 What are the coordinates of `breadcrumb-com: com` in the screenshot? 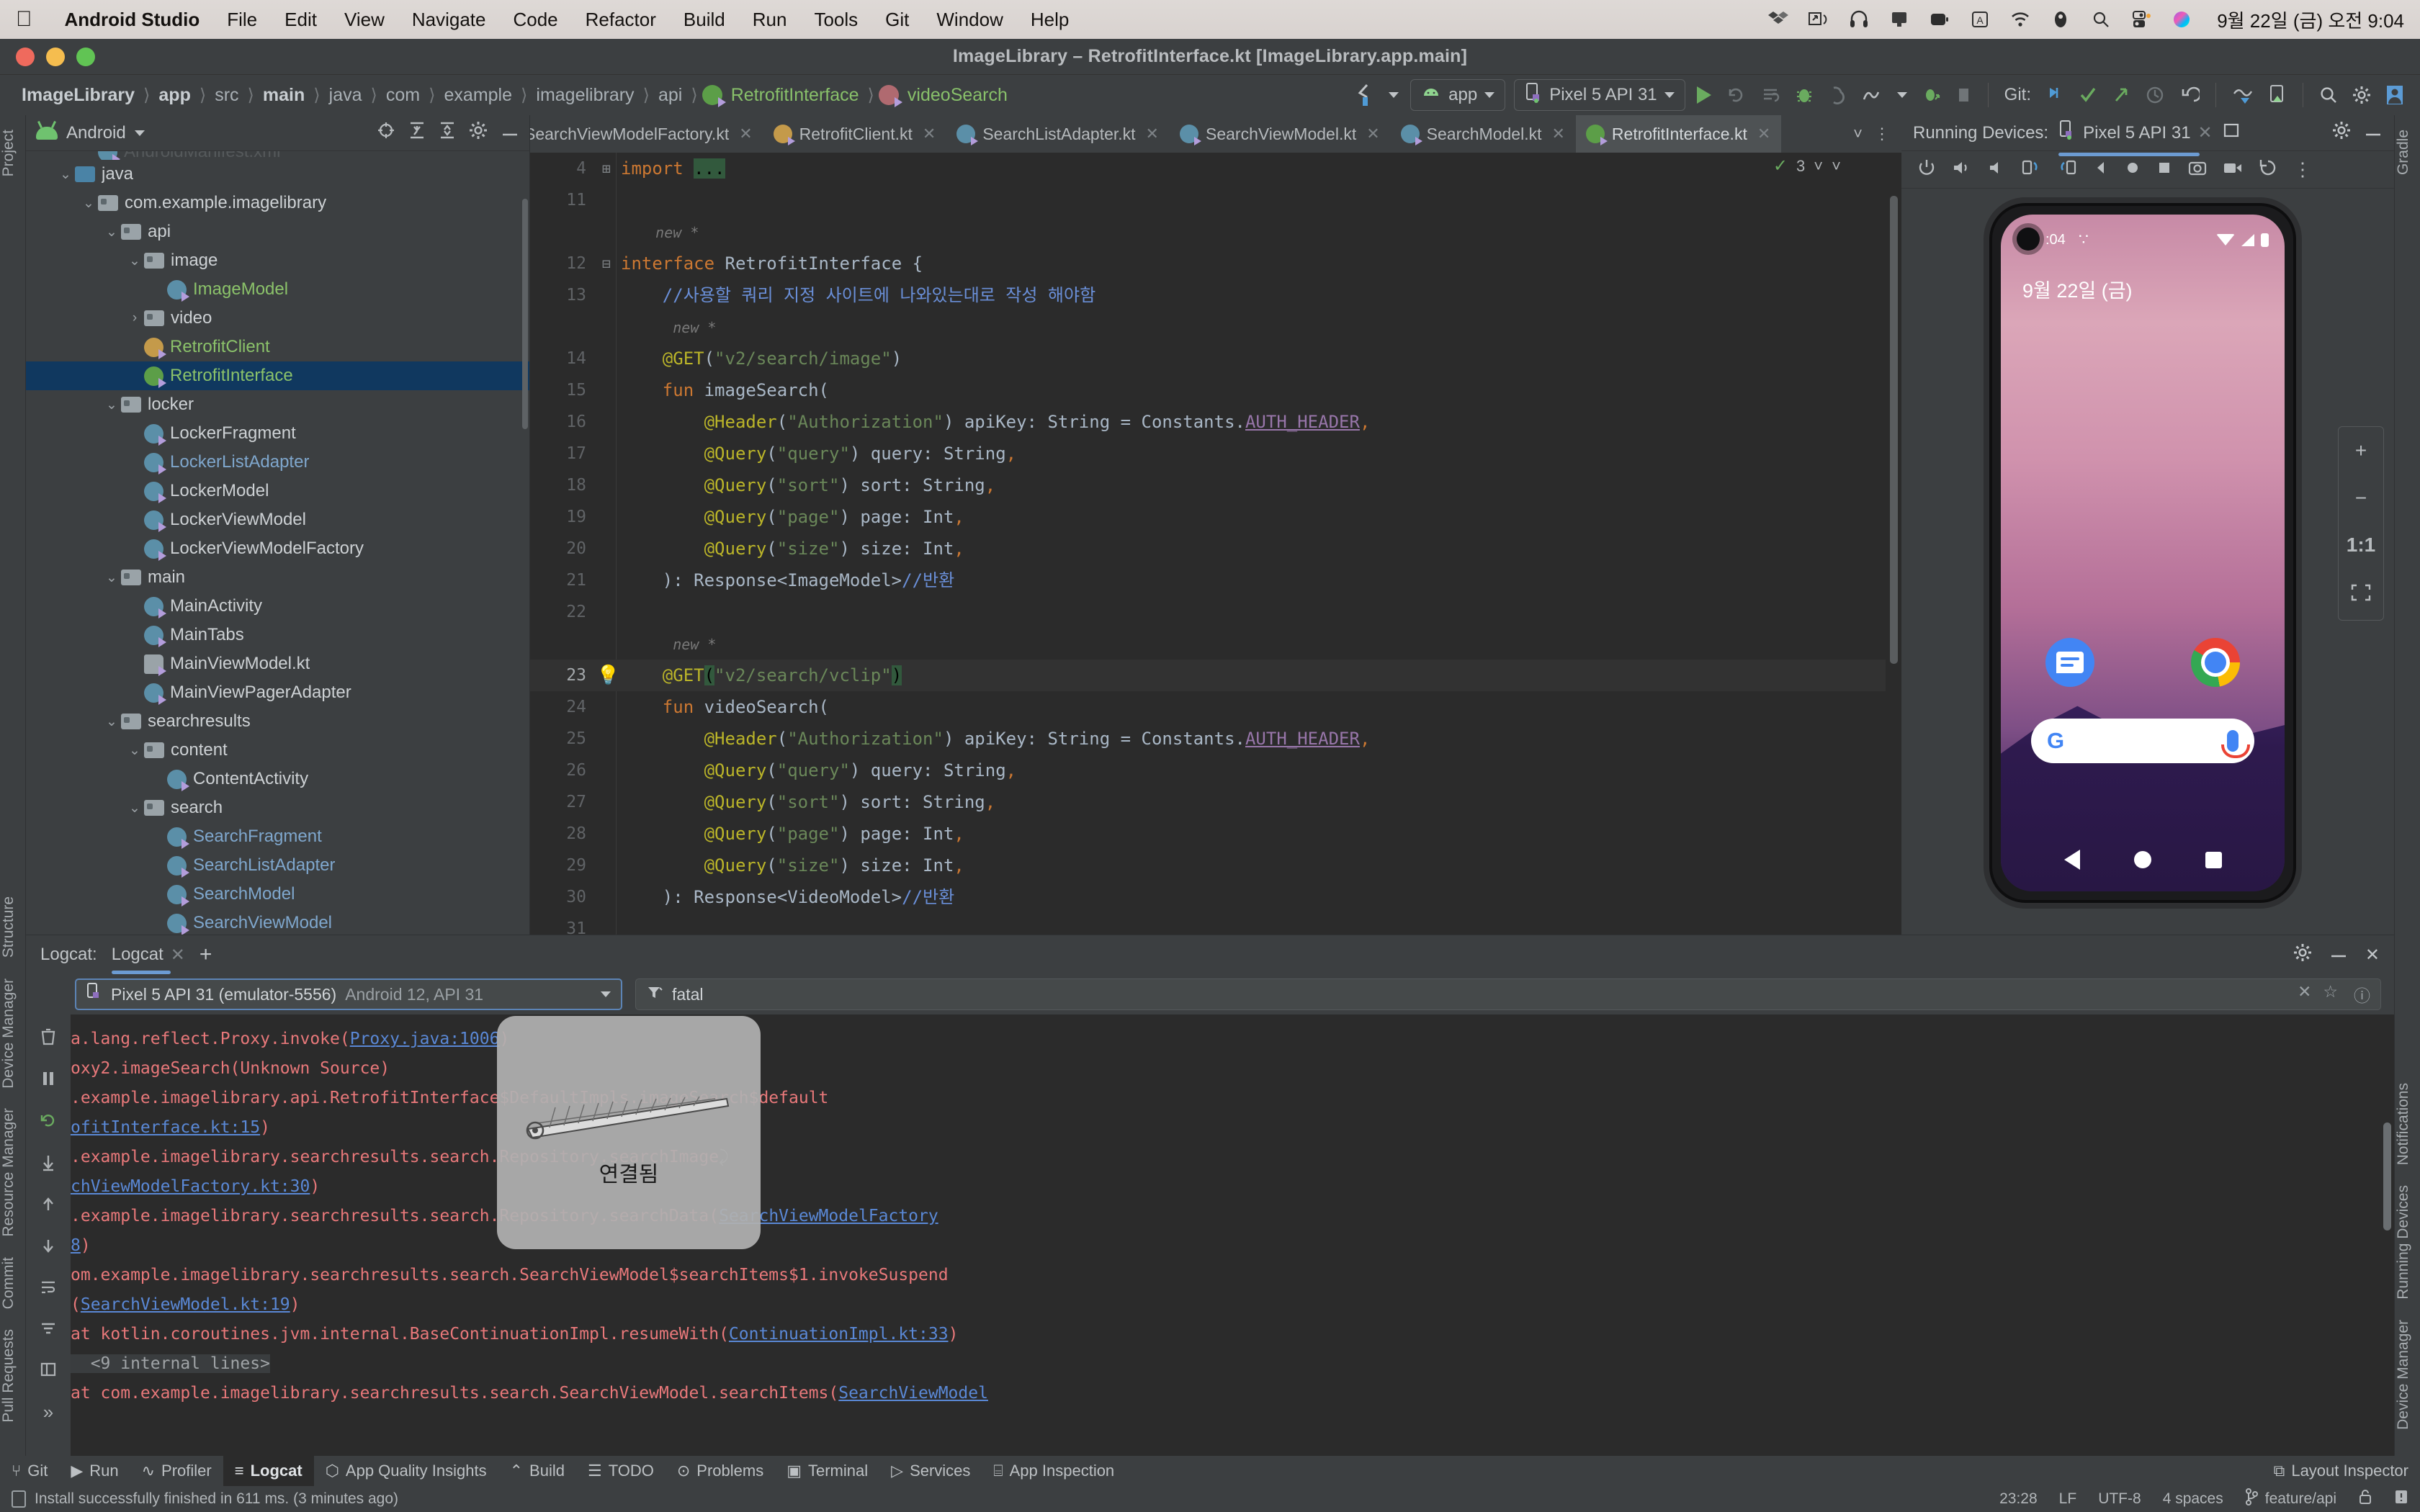 It's located at (403, 95).